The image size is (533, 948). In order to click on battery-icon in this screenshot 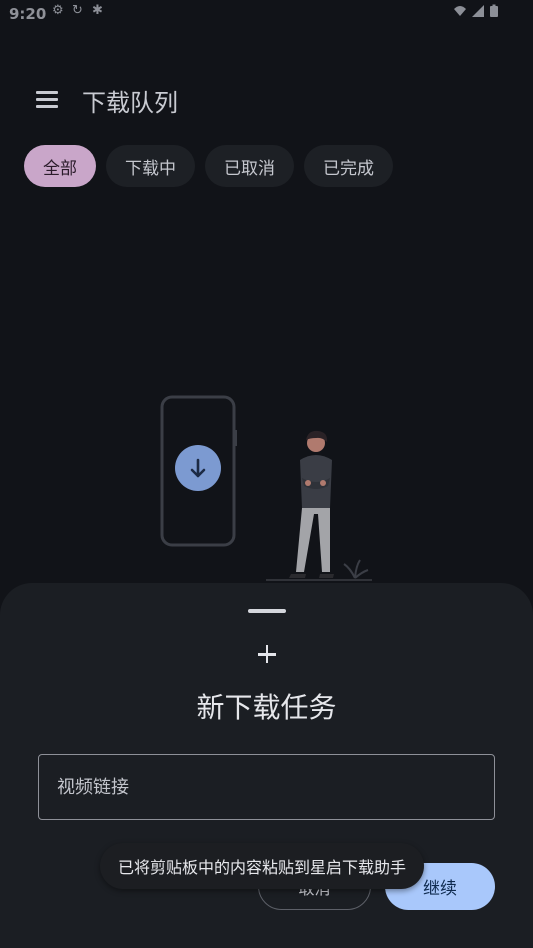, I will do `click(496, 11)`.